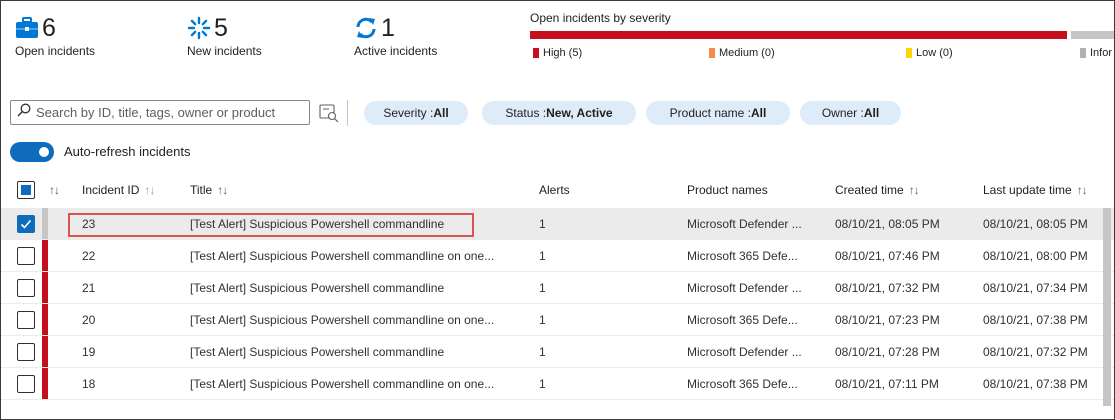 This screenshot has height=420, width=1115. I want to click on open-incidents-label: Open incidents, so click(55, 51).